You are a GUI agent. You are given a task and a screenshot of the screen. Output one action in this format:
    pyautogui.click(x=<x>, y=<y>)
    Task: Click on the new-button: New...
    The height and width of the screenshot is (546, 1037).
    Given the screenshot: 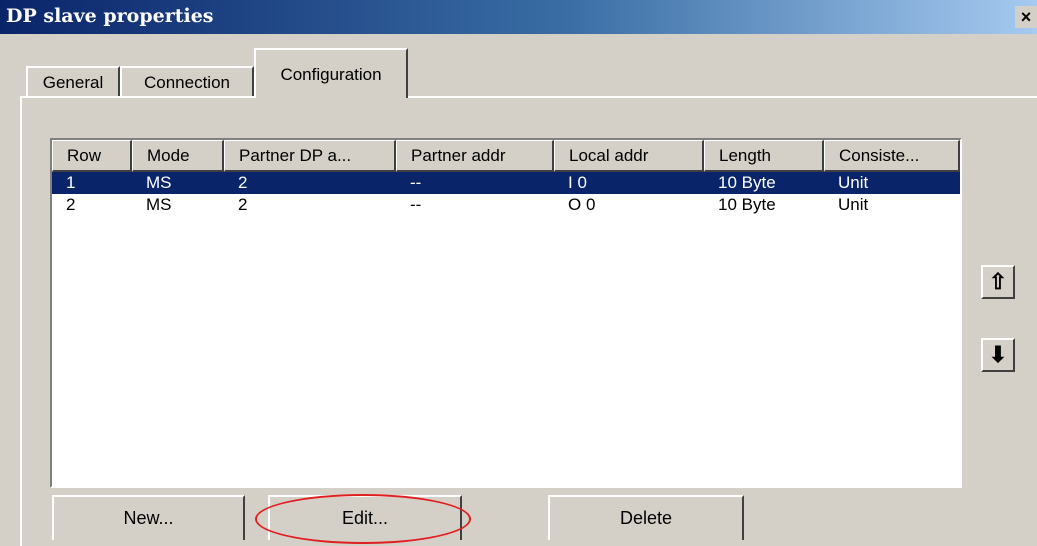 What is the action you would take?
    pyautogui.click(x=148, y=517)
    